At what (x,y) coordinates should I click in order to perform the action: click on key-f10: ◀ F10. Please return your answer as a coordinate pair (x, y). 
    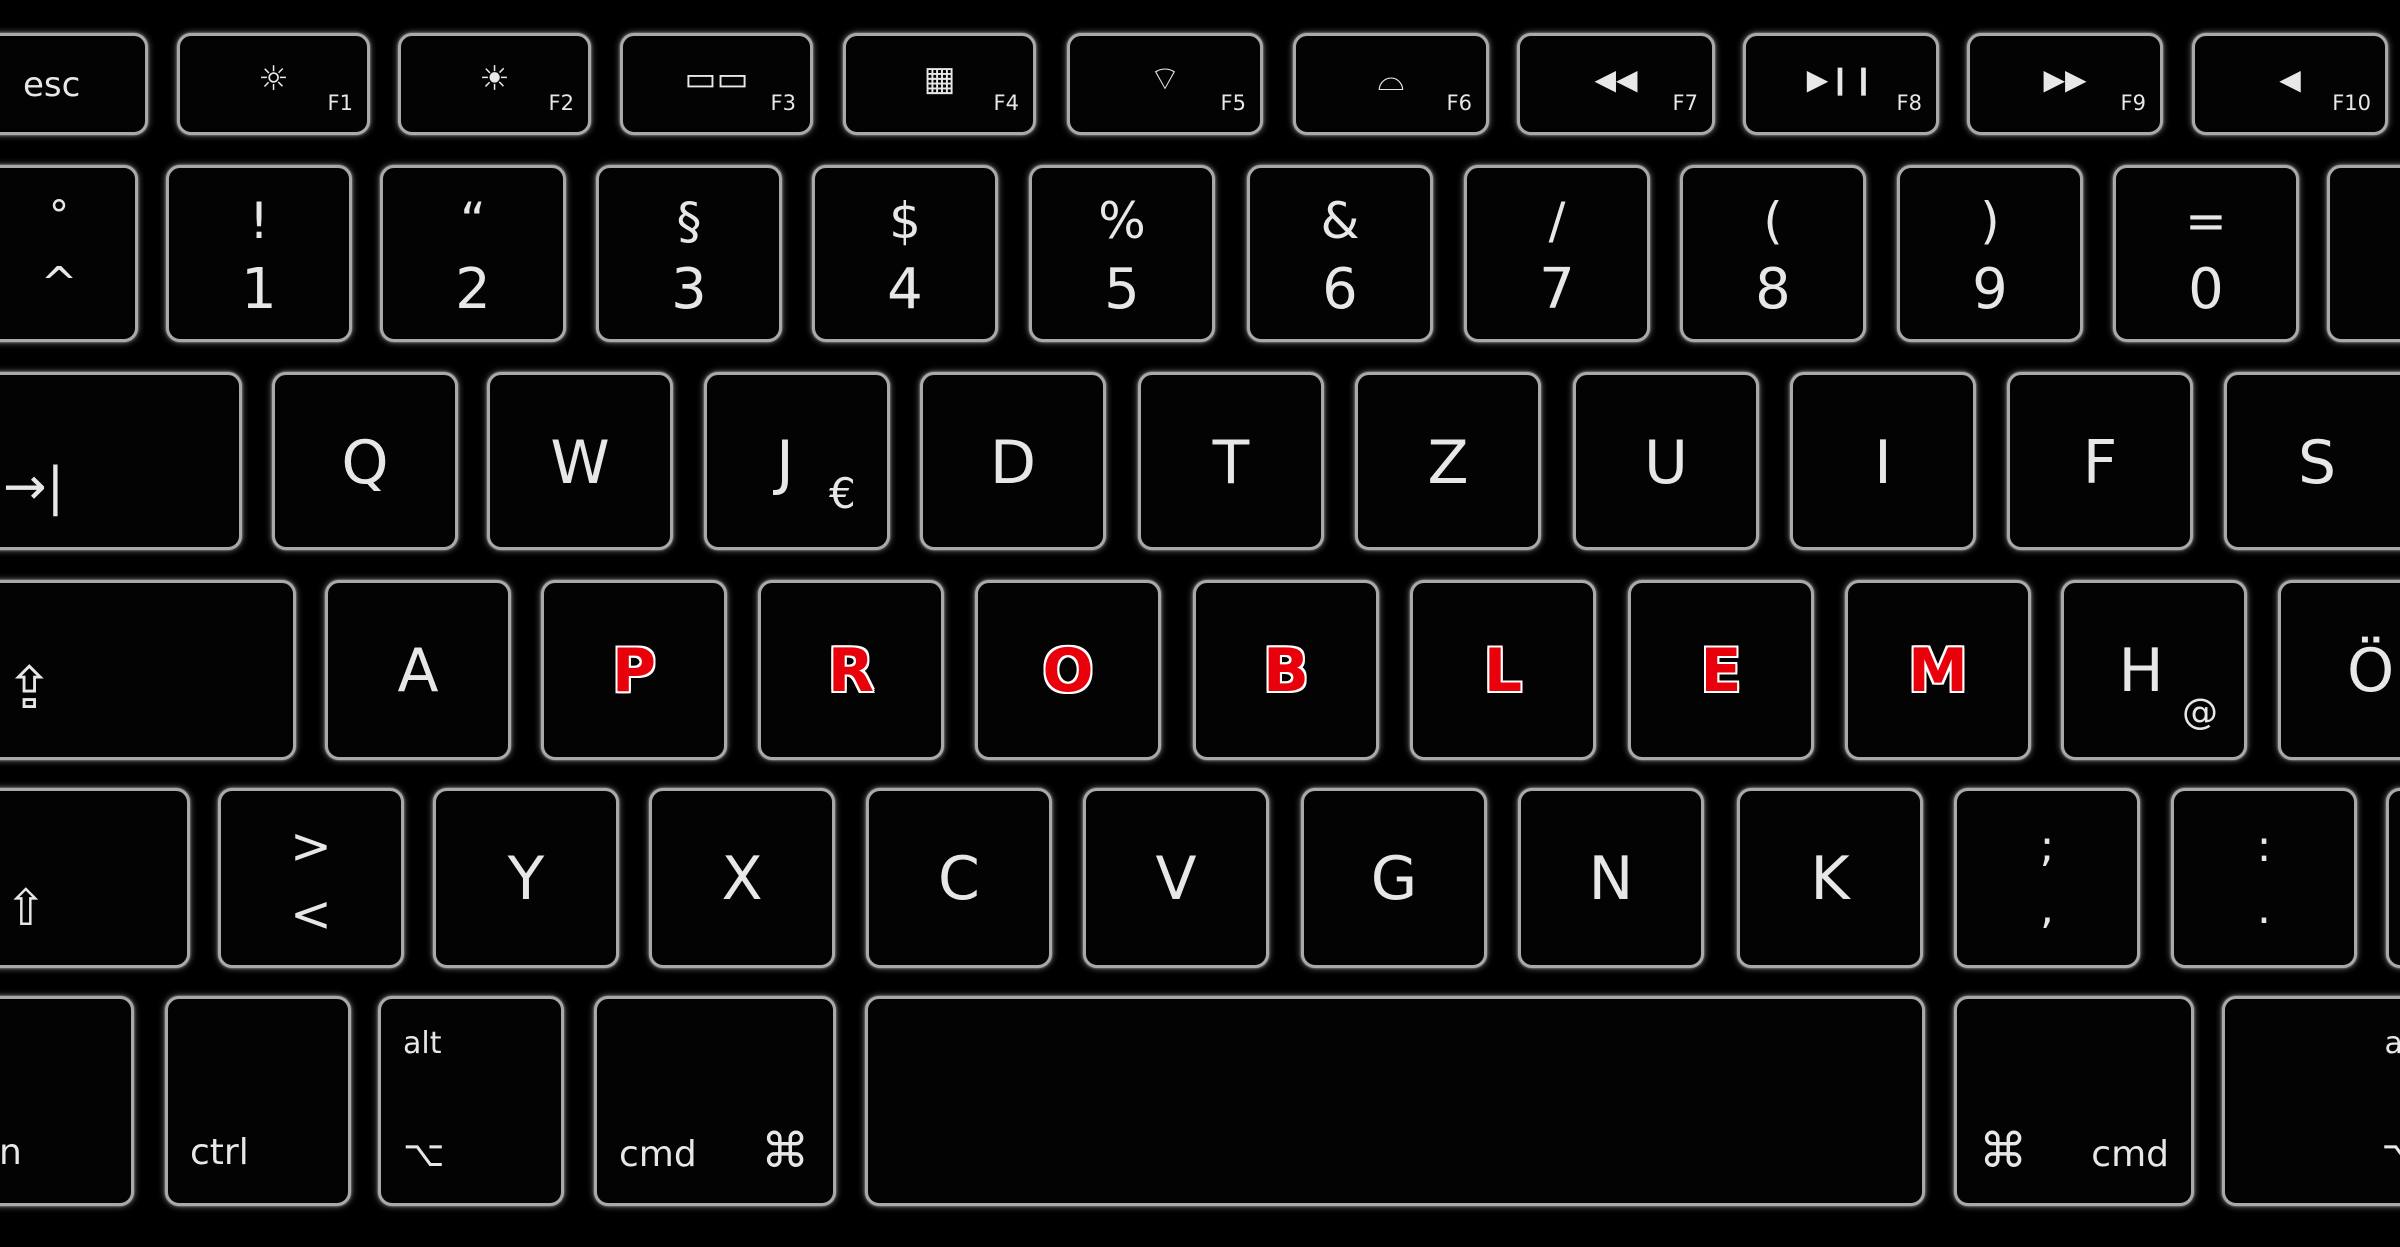
    Looking at the image, I should click on (2290, 84).